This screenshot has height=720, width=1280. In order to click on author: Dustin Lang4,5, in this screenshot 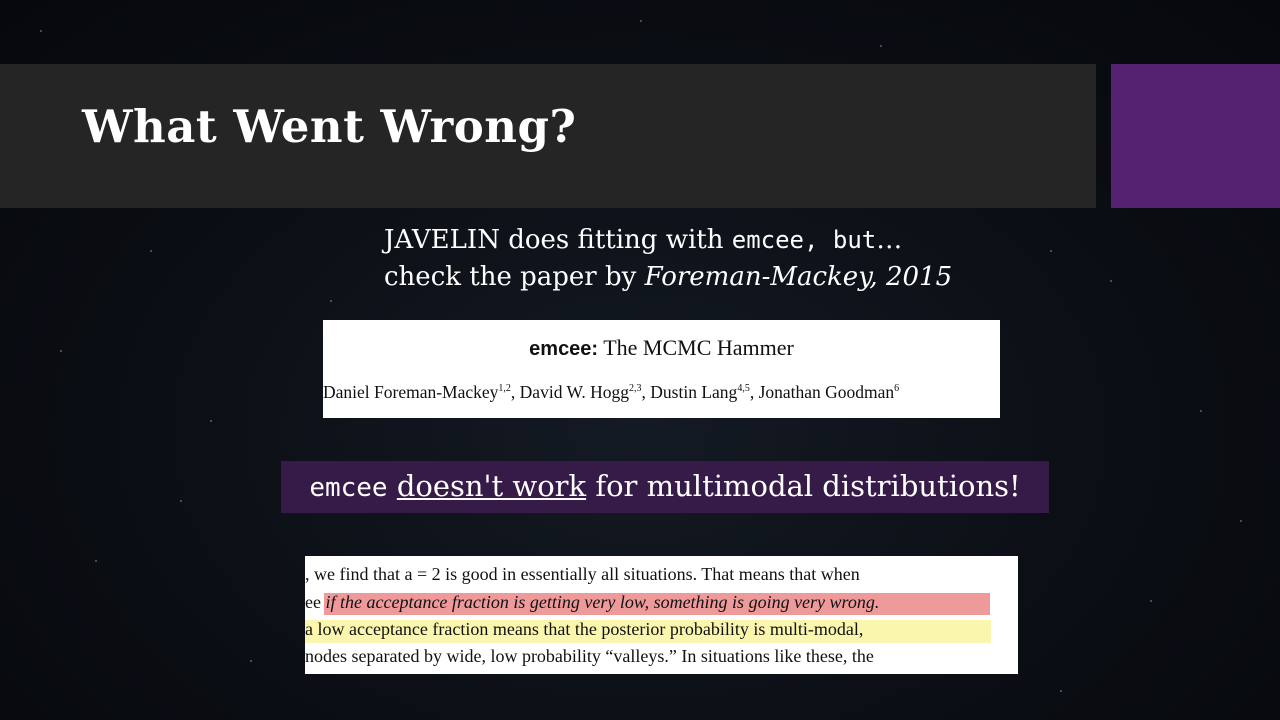, I will do `click(704, 392)`.